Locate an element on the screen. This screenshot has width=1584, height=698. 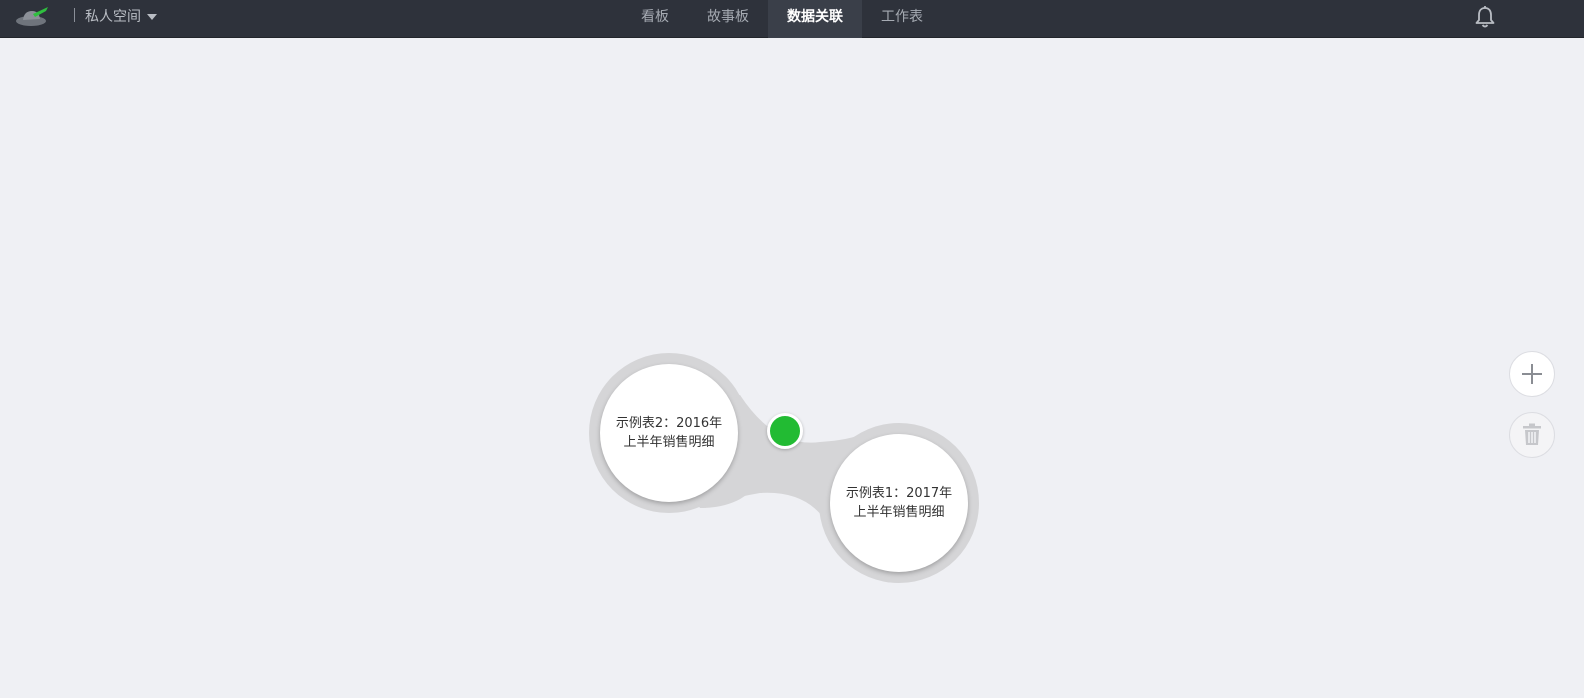
table-node-label: 示例表1：2017年上半年销售明细 is located at coordinates (899, 503).